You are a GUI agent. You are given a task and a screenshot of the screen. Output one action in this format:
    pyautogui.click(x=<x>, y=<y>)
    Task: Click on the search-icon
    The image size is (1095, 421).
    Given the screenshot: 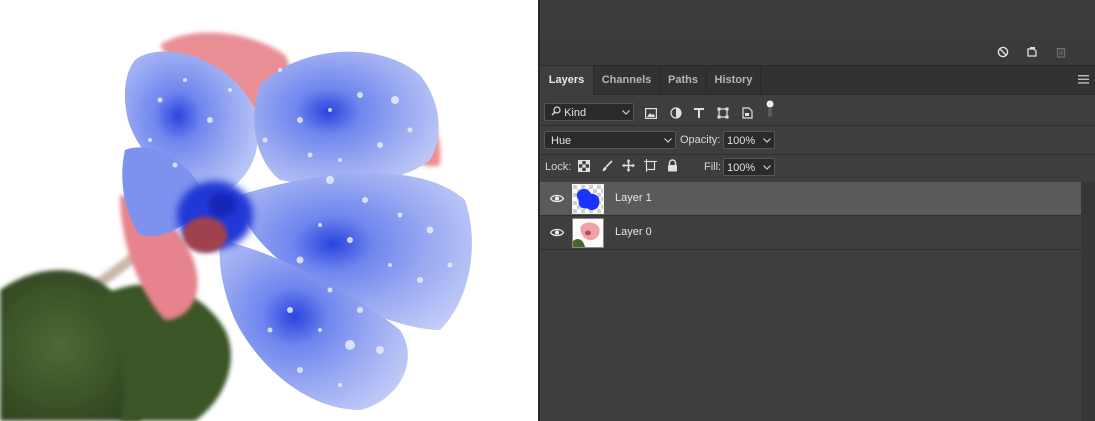 What is the action you would take?
    pyautogui.click(x=556, y=113)
    